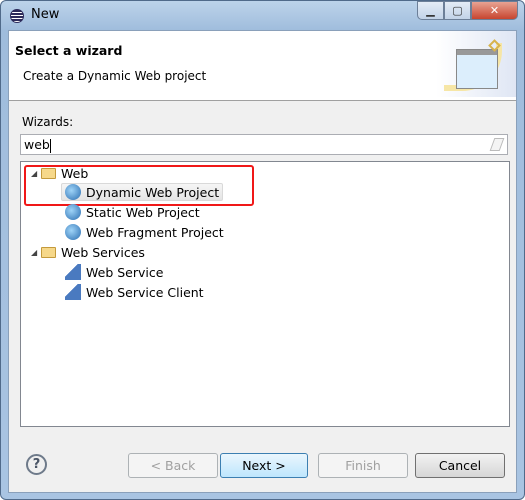 This screenshot has height=500, width=525. I want to click on eclipse-icon, so click(17, 16).